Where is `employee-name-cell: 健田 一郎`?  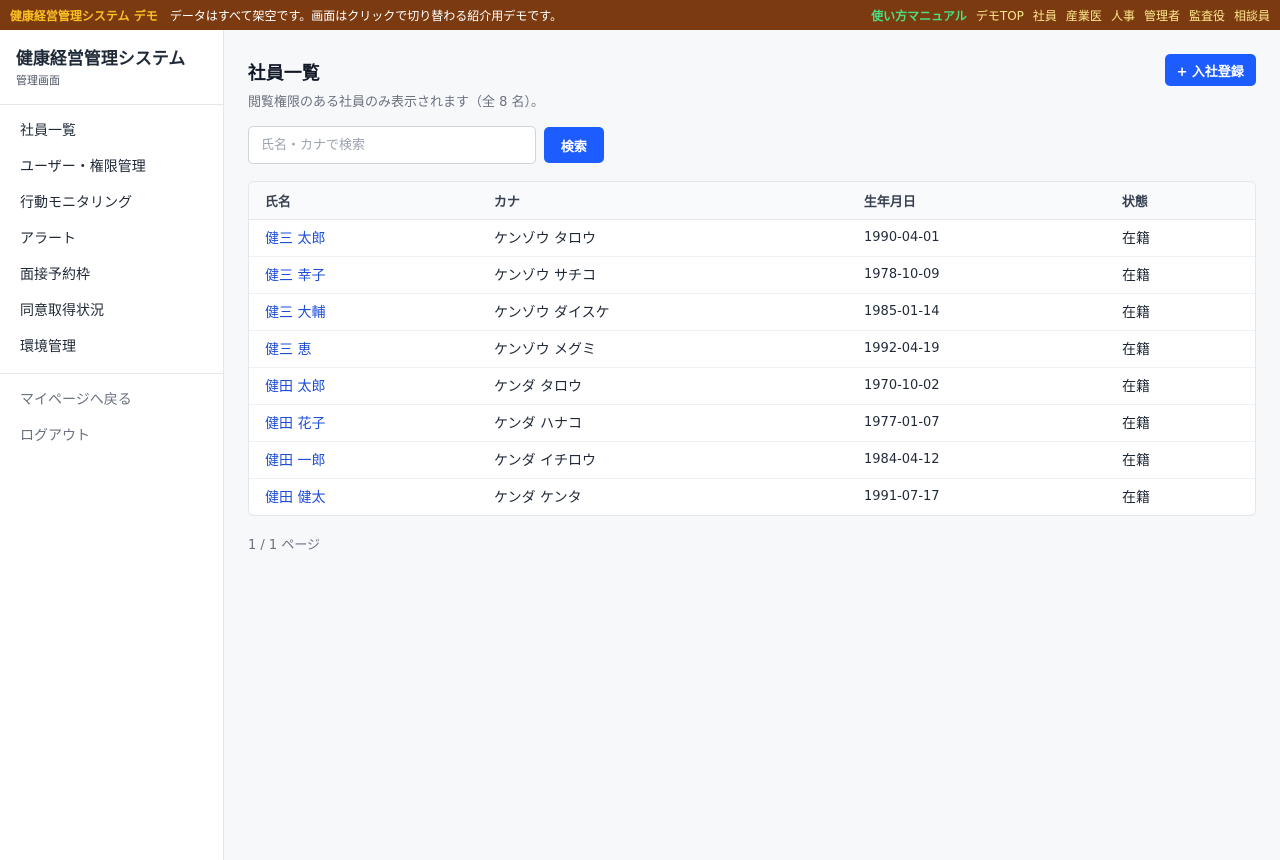
employee-name-cell: 健田 一郎 is located at coordinates (363, 460).